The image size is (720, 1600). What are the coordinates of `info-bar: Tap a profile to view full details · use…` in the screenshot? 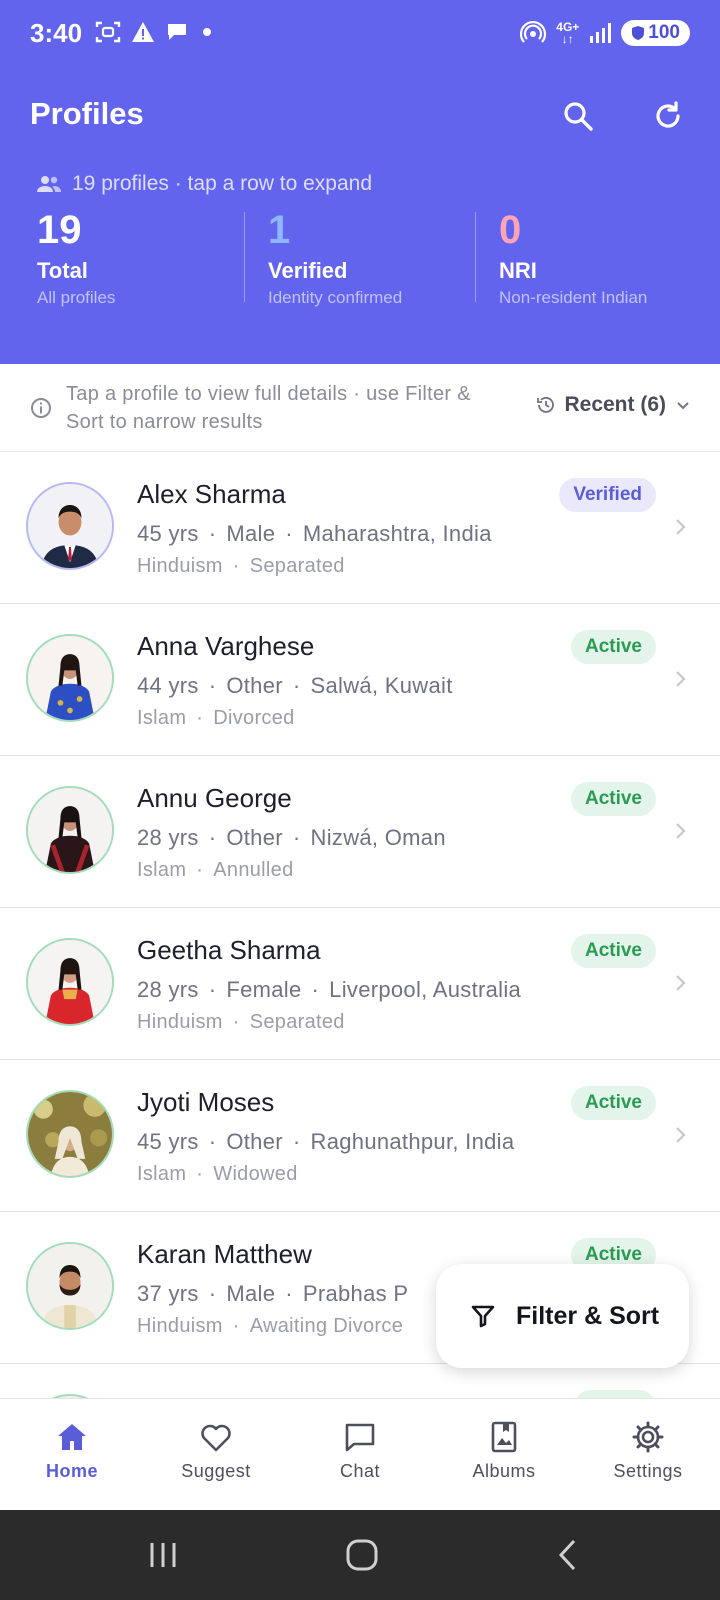 It's located at (360, 408).